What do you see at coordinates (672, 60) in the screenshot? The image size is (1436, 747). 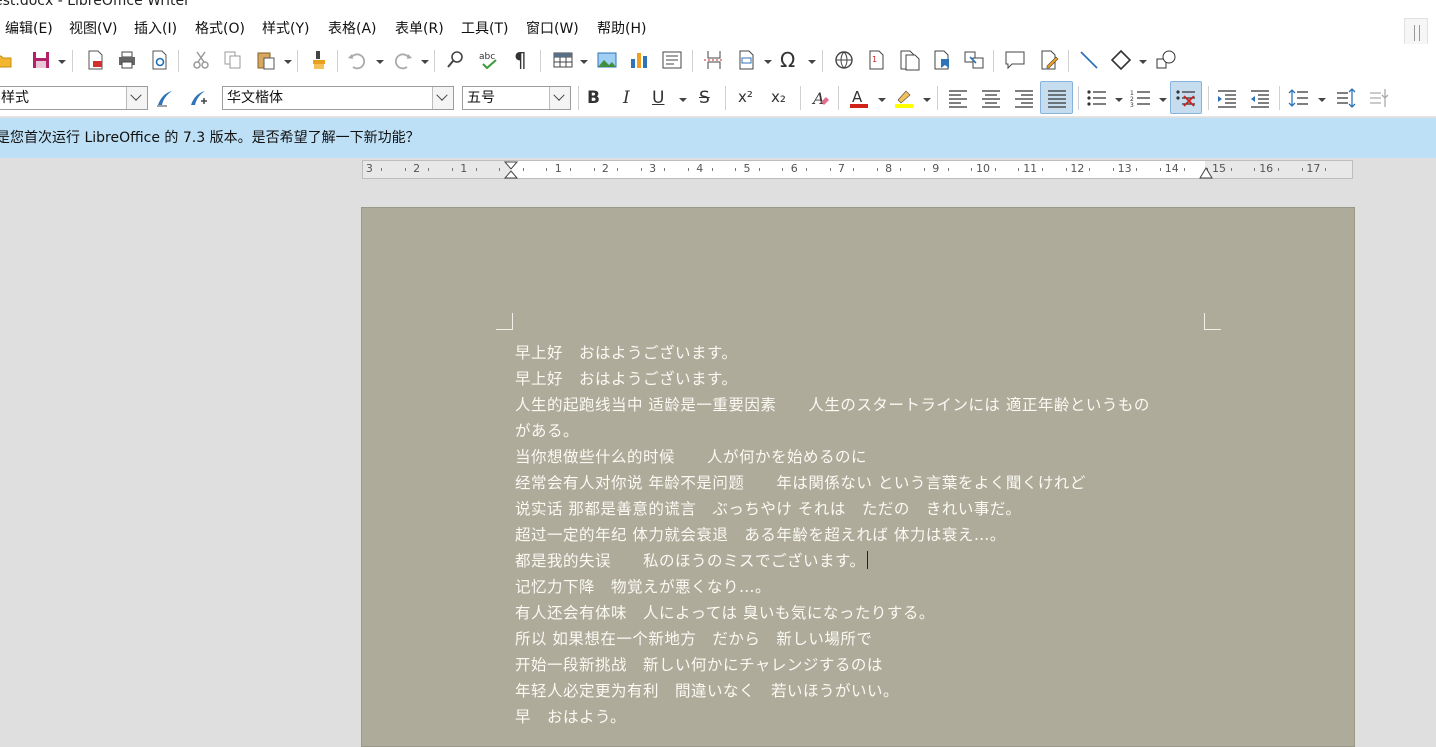 I see `insert-textbox-icon` at bounding box center [672, 60].